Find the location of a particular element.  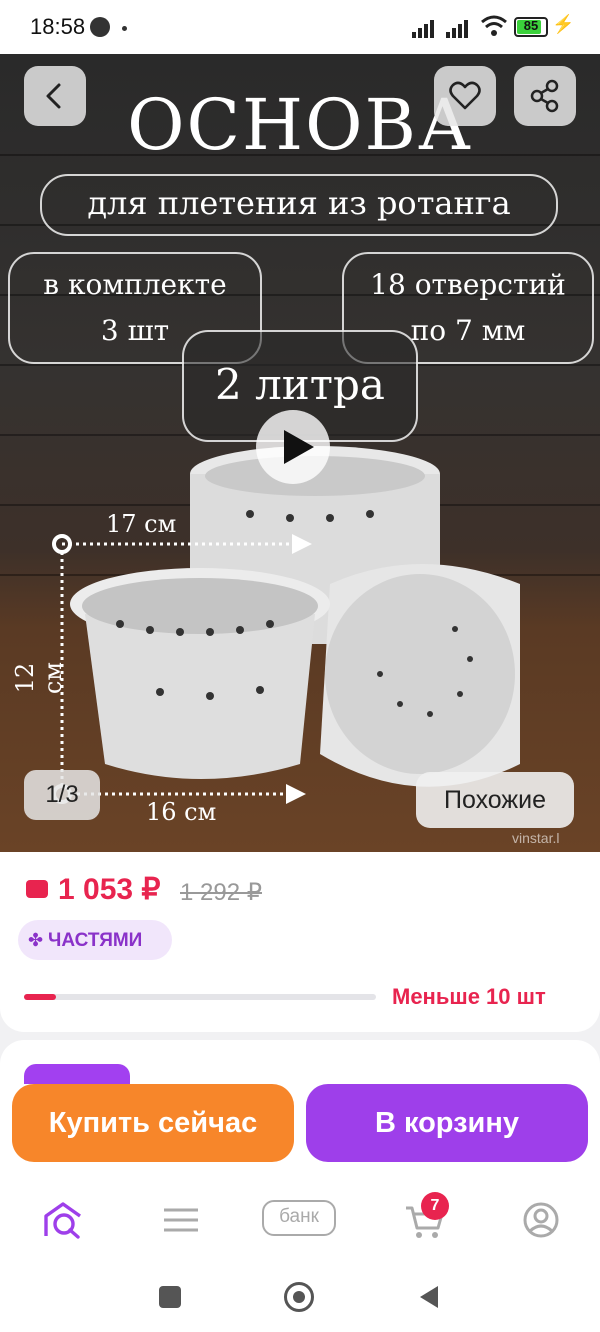

play-video-button is located at coordinates (293, 447).